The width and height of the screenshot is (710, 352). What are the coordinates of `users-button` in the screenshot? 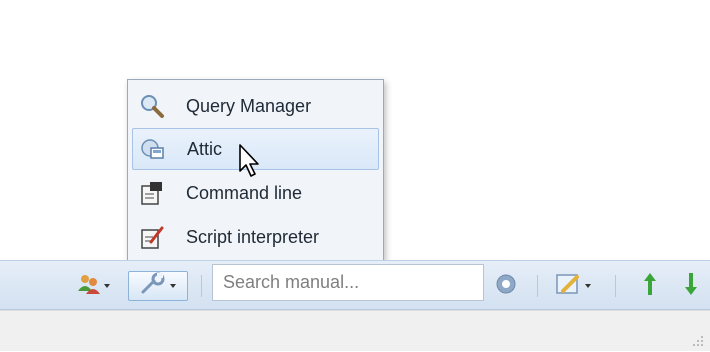 It's located at (93, 286).